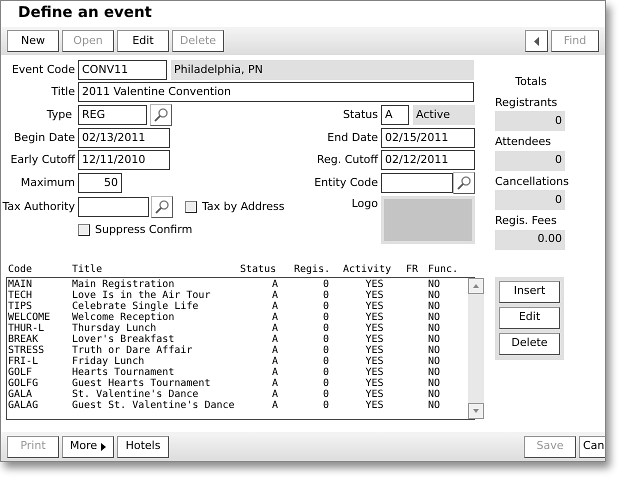 This screenshot has width=629, height=480. Describe the element at coordinates (476, 348) in the screenshot. I see `scrollbar` at that location.